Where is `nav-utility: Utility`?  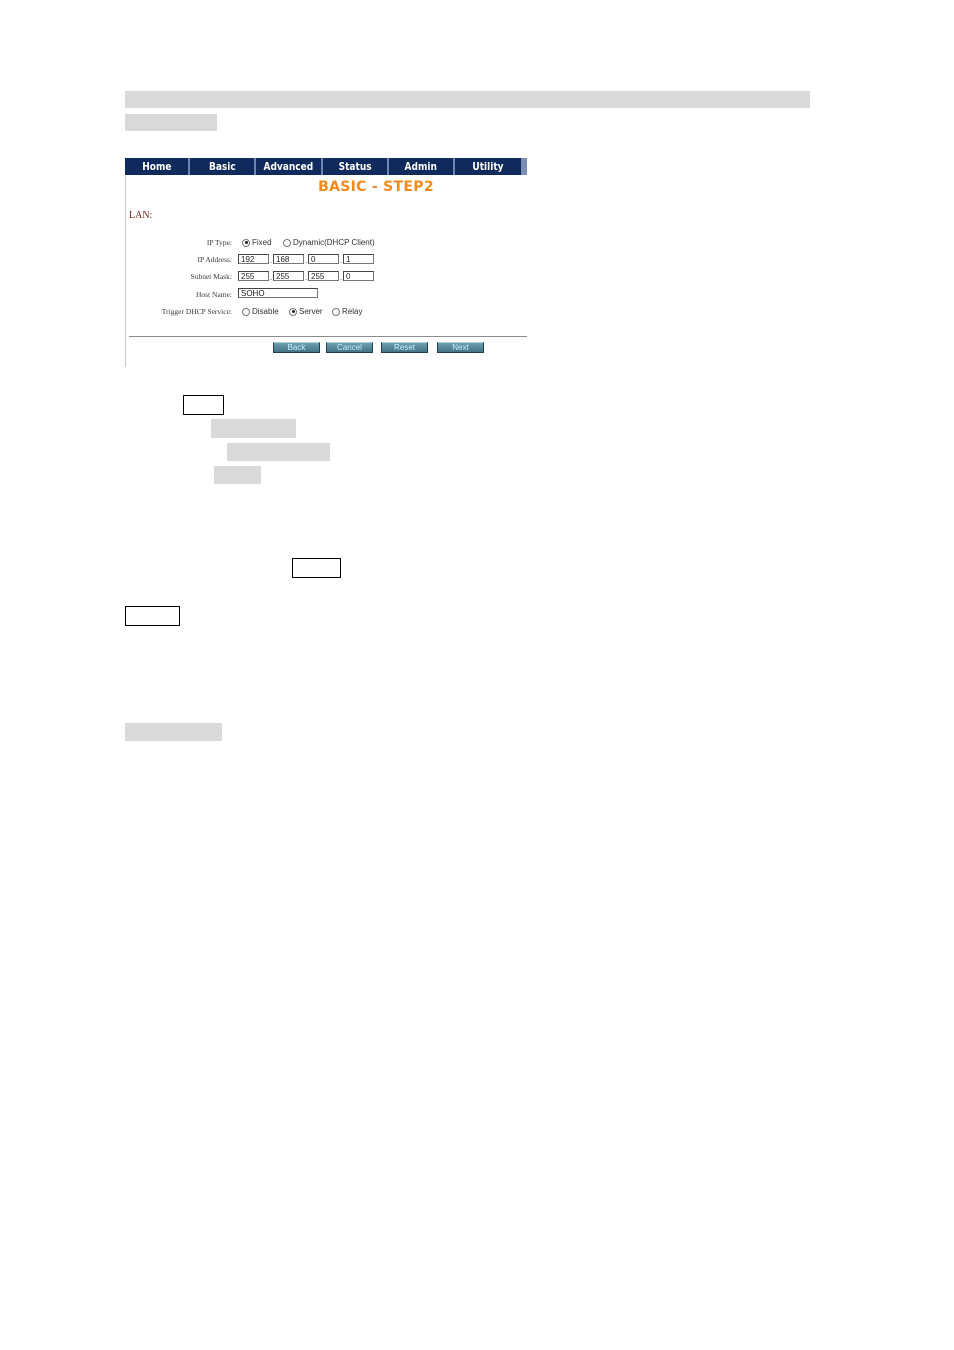 nav-utility: Utility is located at coordinates (488, 166).